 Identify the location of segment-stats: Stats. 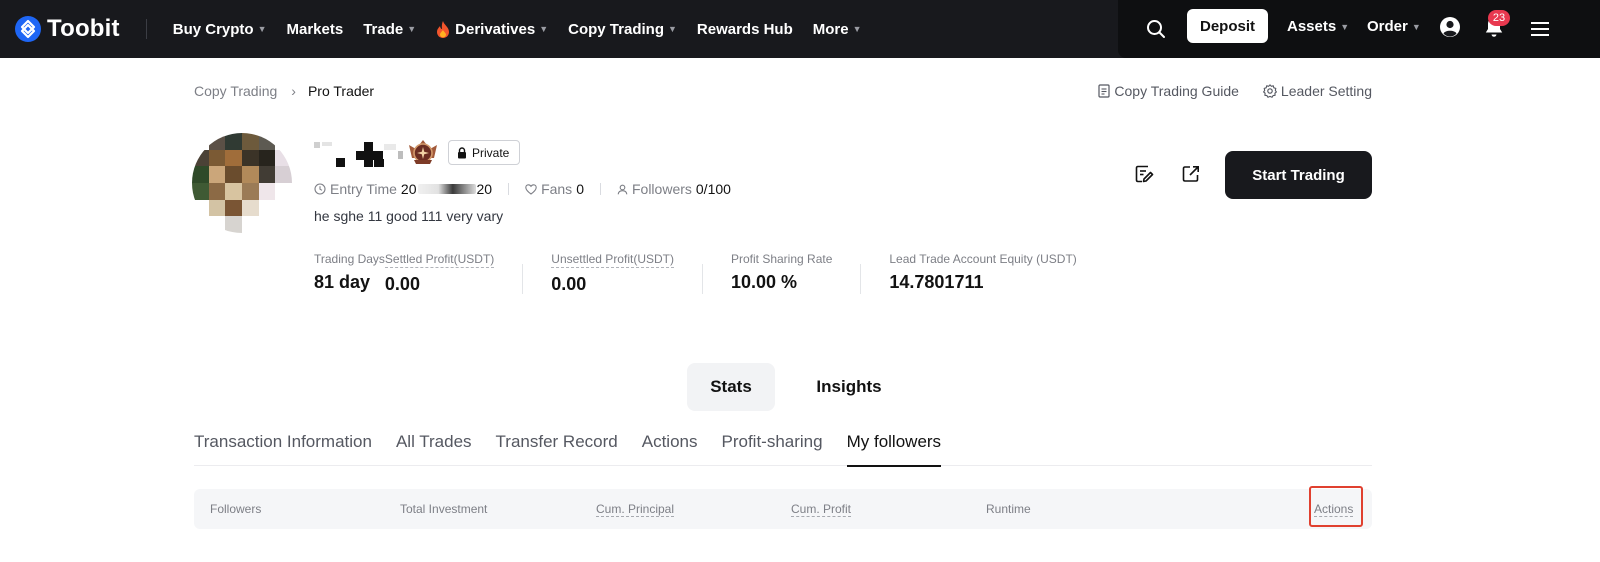
(731, 387).